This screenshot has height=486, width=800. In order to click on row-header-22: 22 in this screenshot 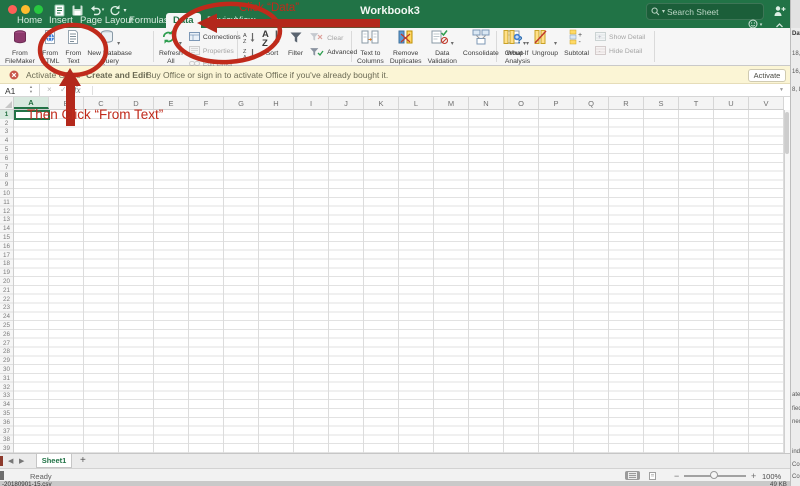, I will do `click(6, 299)`.